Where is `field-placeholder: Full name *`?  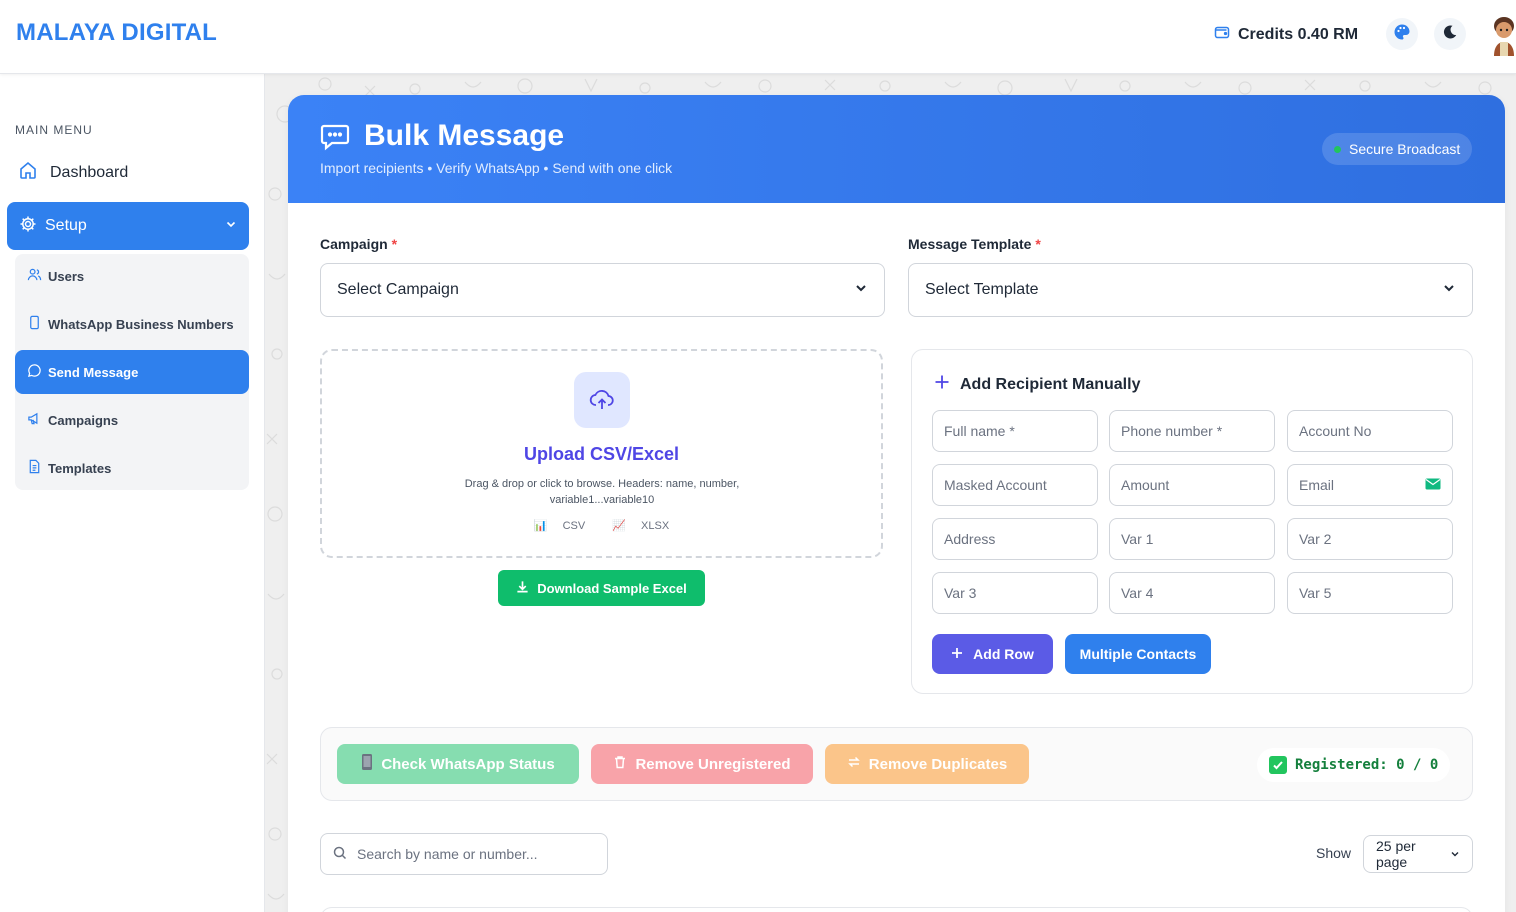 field-placeholder: Full name * is located at coordinates (979, 431).